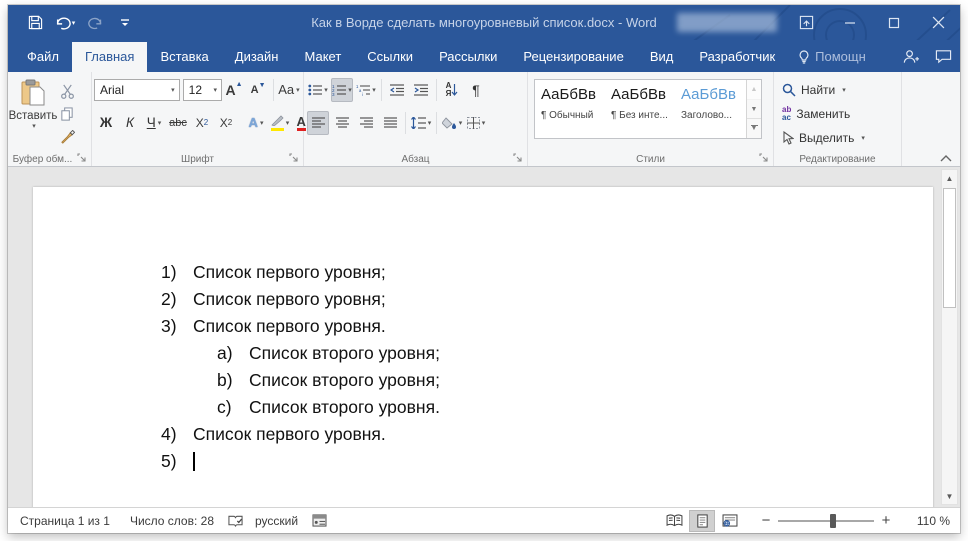 The height and width of the screenshot is (541, 968). What do you see at coordinates (476, 90) in the screenshot?
I see `show-marks-button: ¶` at bounding box center [476, 90].